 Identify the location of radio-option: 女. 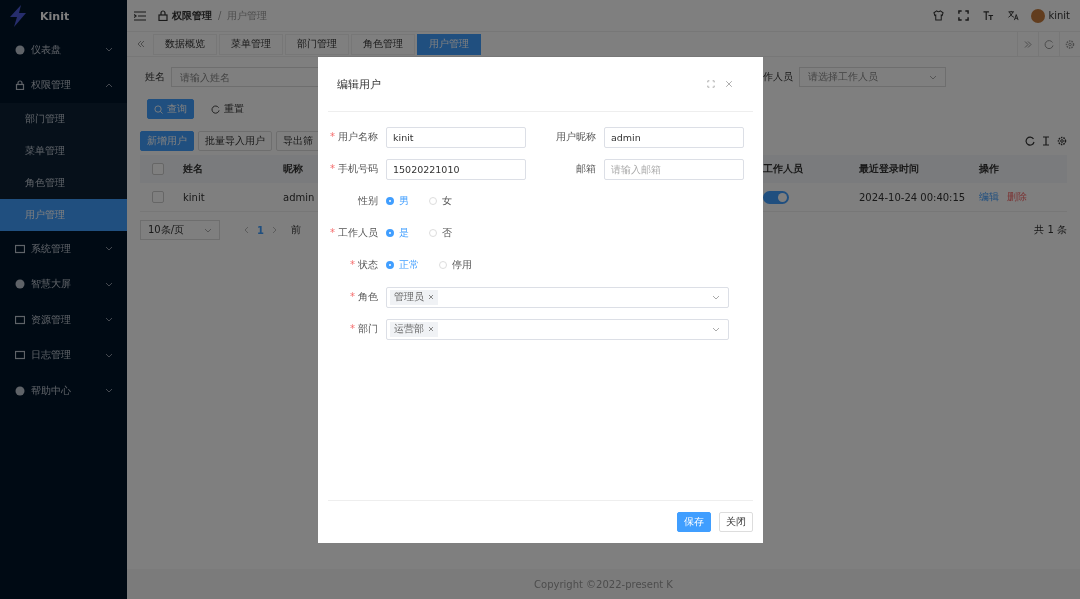
(440, 201).